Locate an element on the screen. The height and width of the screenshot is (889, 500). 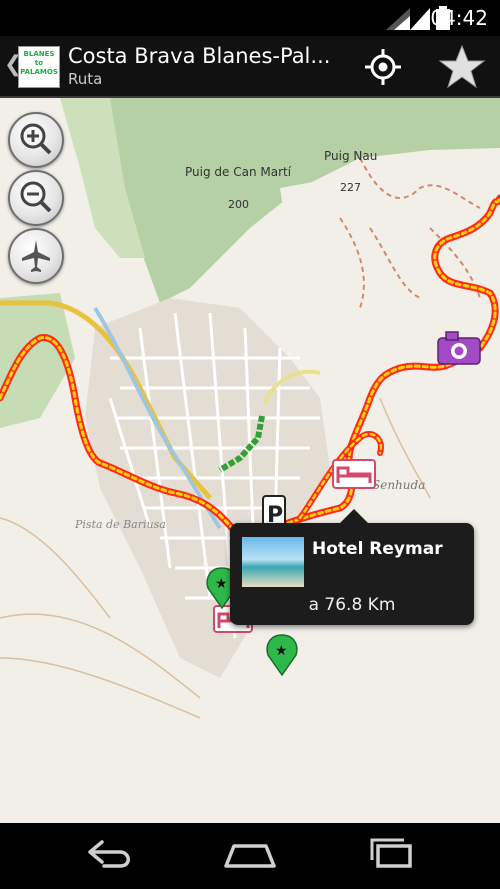
my-location-icon is located at coordinates (383, 67).